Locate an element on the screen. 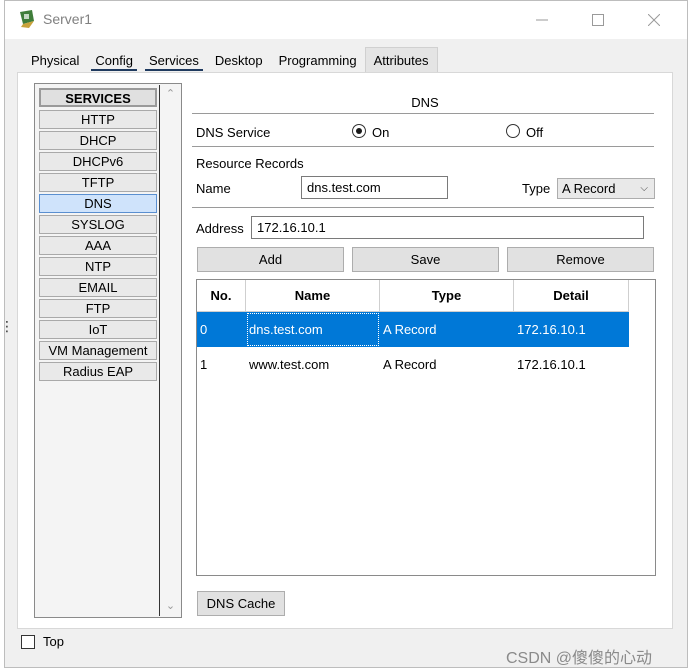 The image size is (692, 672). tab-services: Services is located at coordinates (174, 60).